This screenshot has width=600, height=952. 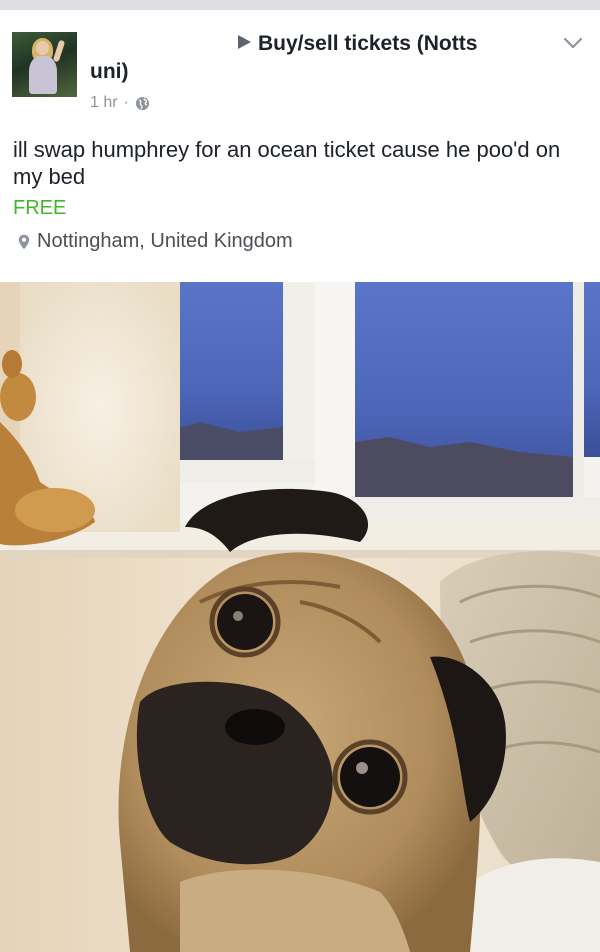 I want to click on group-link: Buy/sell tickets (Notts, so click(x=357, y=44).